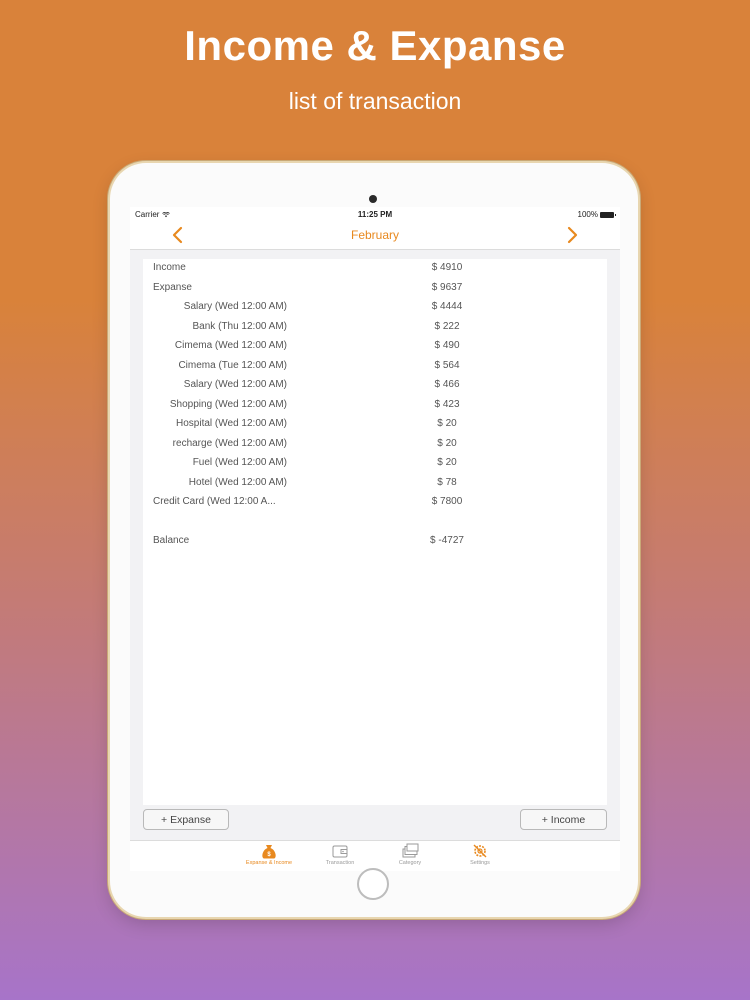 Image resolution: width=750 pixels, height=1000 pixels. Describe the element at coordinates (171, 540) in the screenshot. I see `balance-label: Balance` at that location.